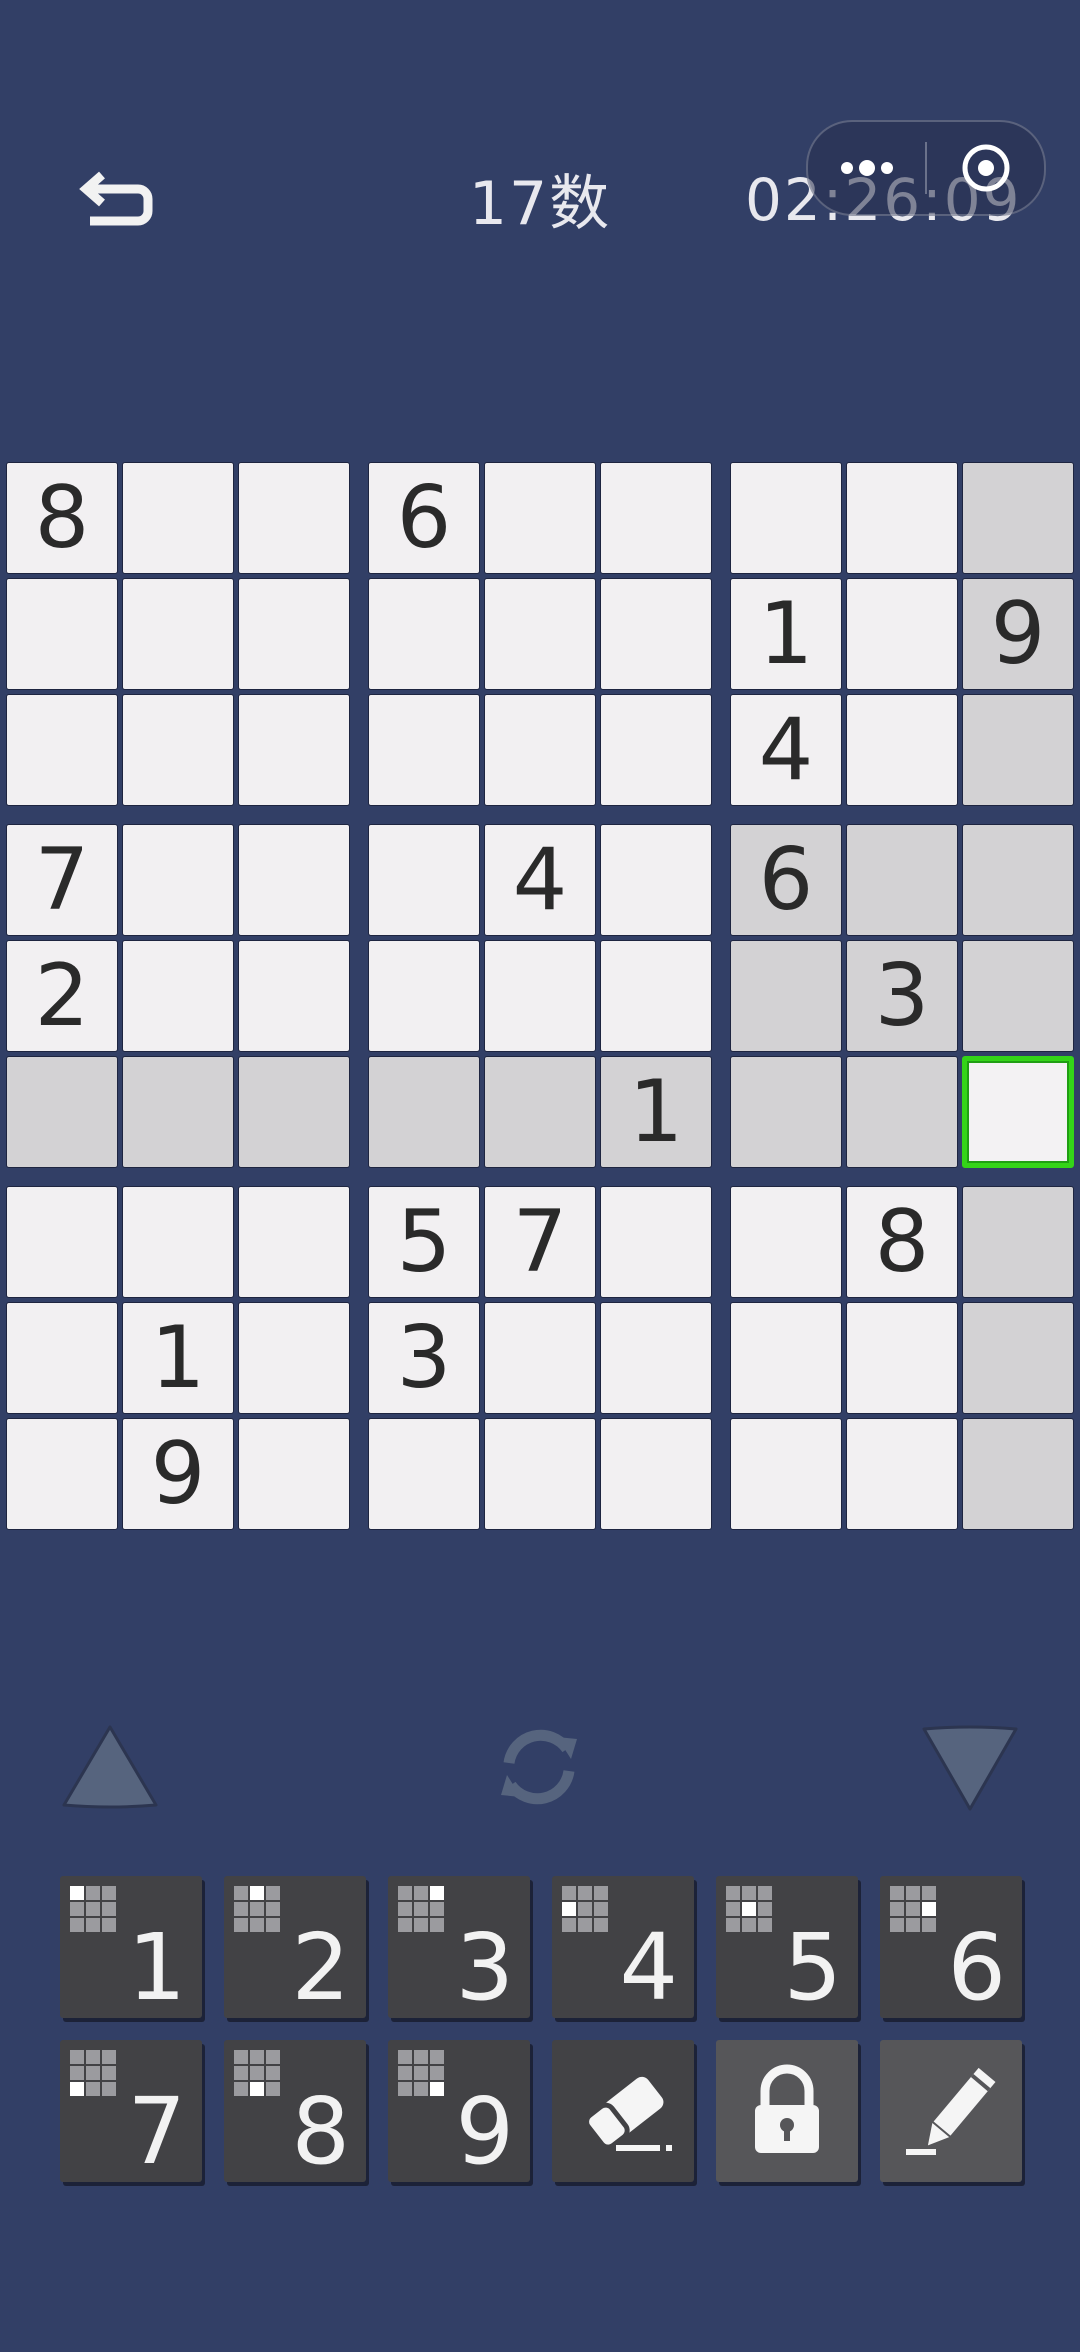  What do you see at coordinates (110, 1766) in the screenshot?
I see `scroll-up-button` at bounding box center [110, 1766].